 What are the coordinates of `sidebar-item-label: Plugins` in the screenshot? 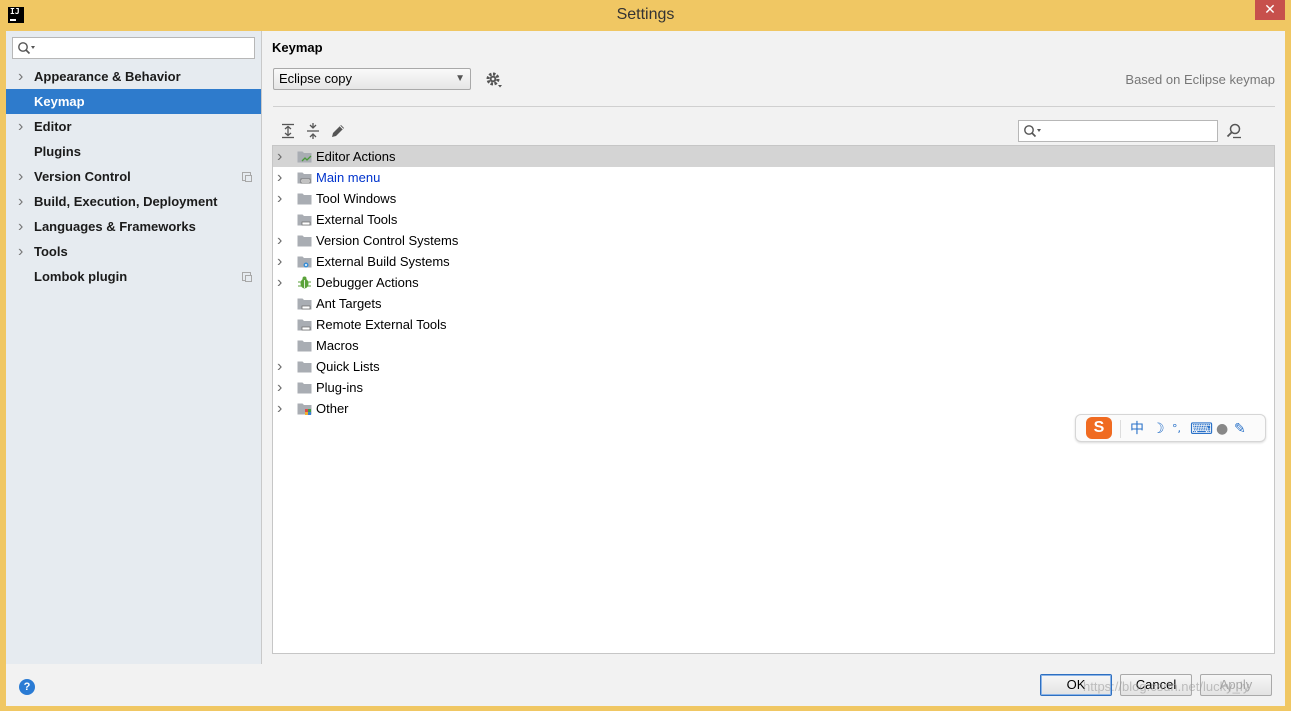 It's located at (57, 151).